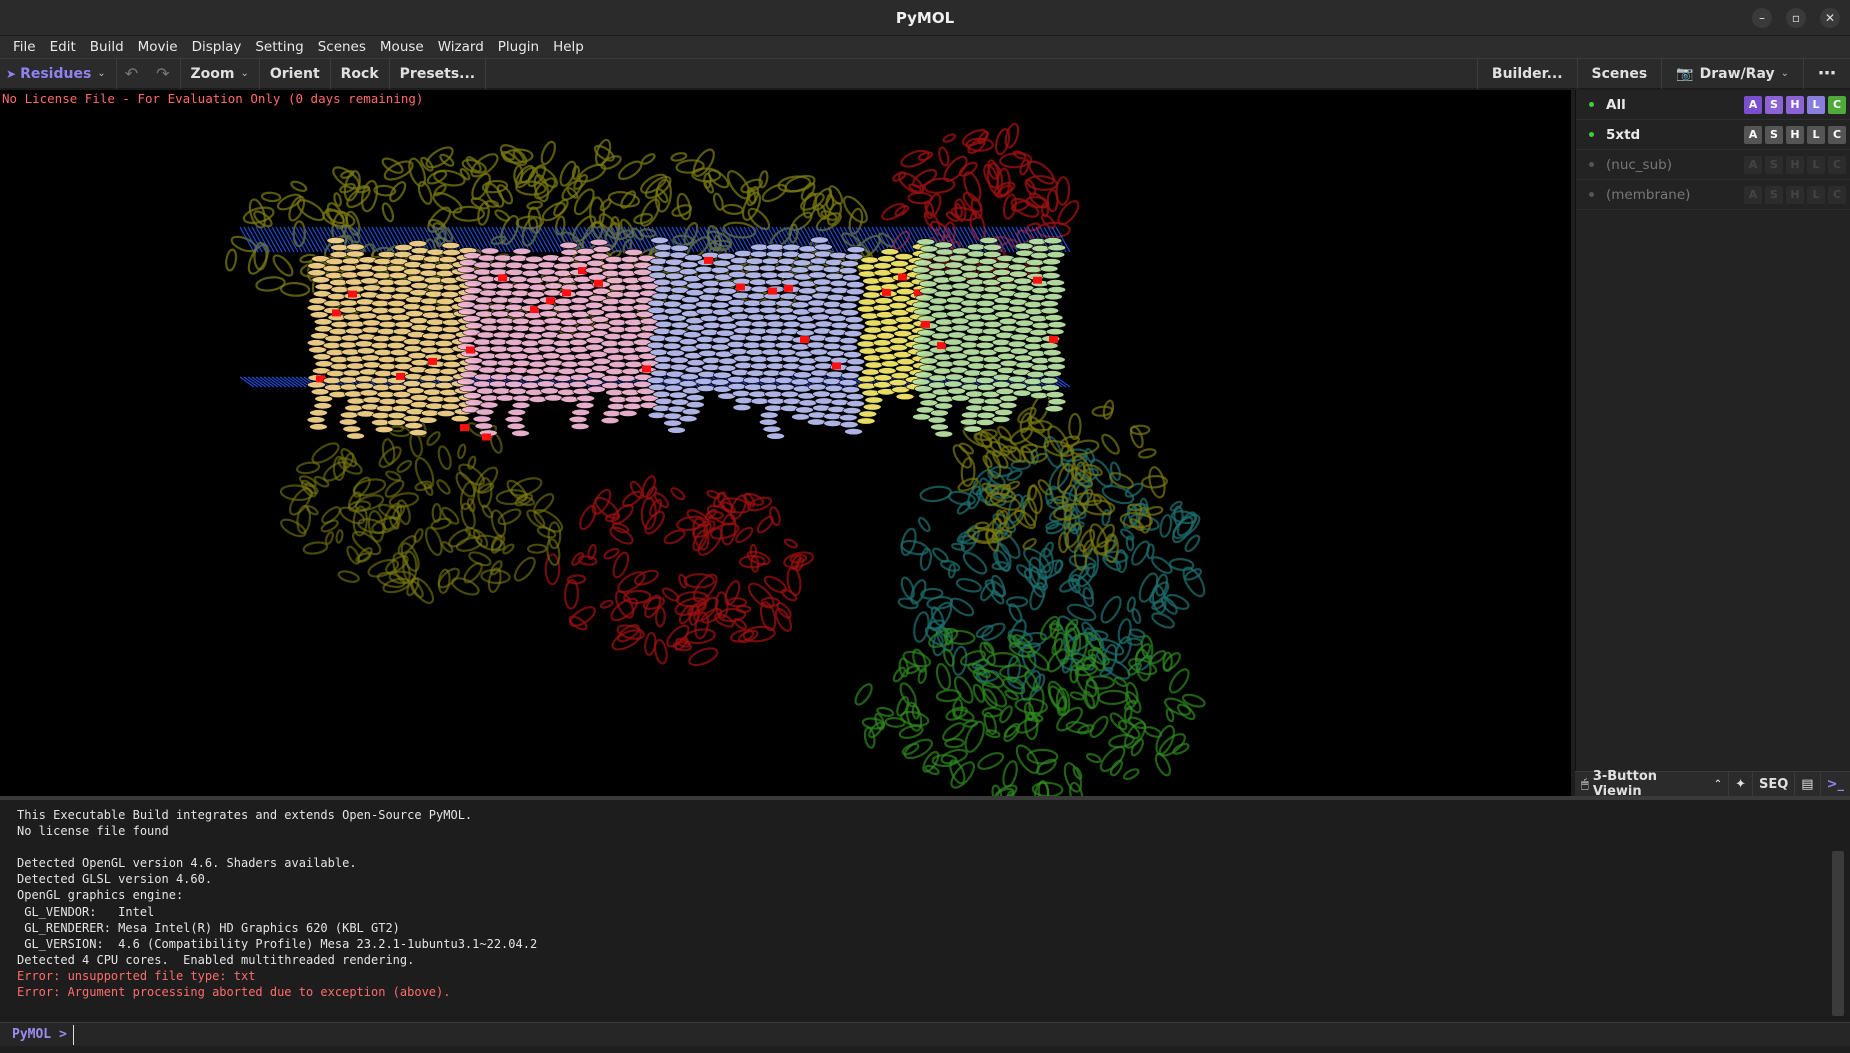  Describe the element at coordinates (1713, 135) in the screenshot. I see `object-row-5xtd: 5xtd A S H L C` at that location.